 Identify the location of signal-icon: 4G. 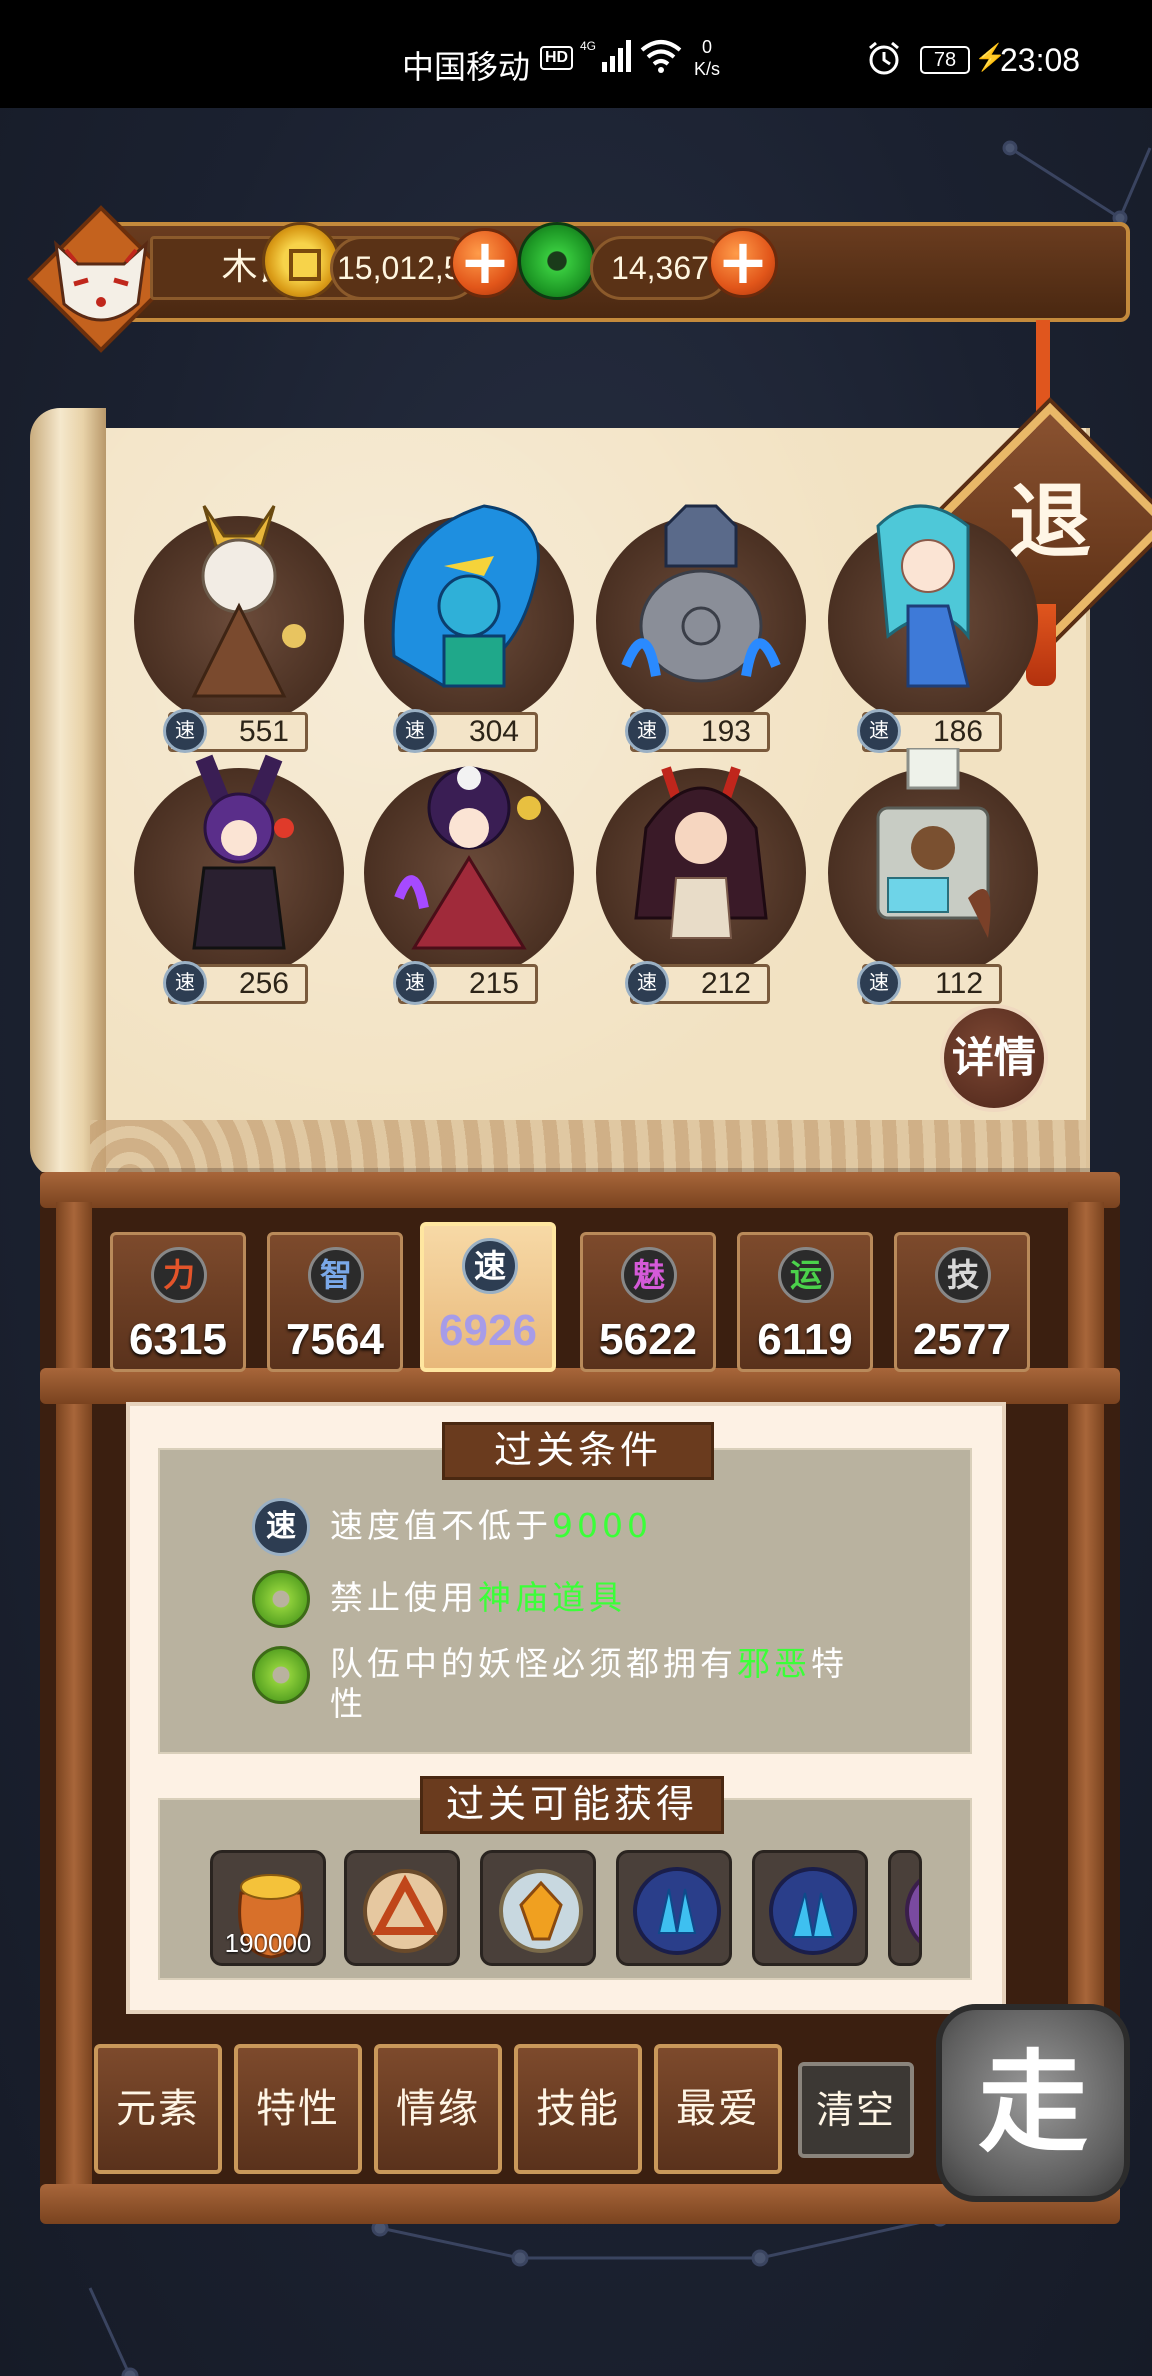
(607, 60).